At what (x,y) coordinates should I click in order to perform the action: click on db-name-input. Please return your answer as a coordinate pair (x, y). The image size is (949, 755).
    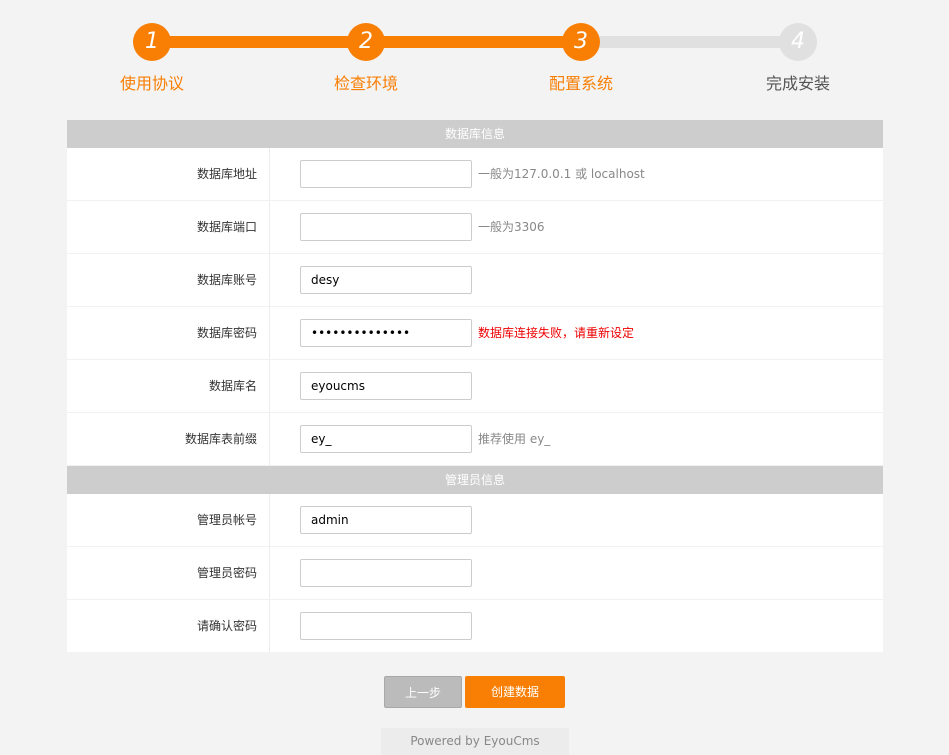
    Looking at the image, I should click on (386, 386).